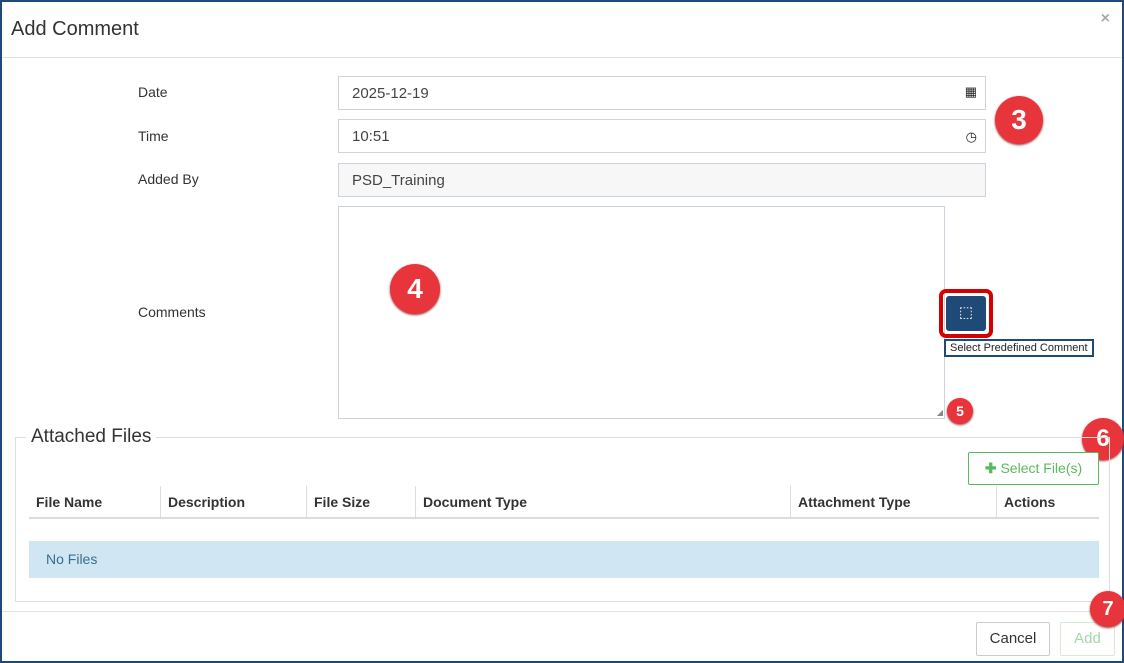 Image resolution: width=1124 pixels, height=663 pixels. Describe the element at coordinates (234, 502) in the screenshot. I see `col-description: Description` at that location.